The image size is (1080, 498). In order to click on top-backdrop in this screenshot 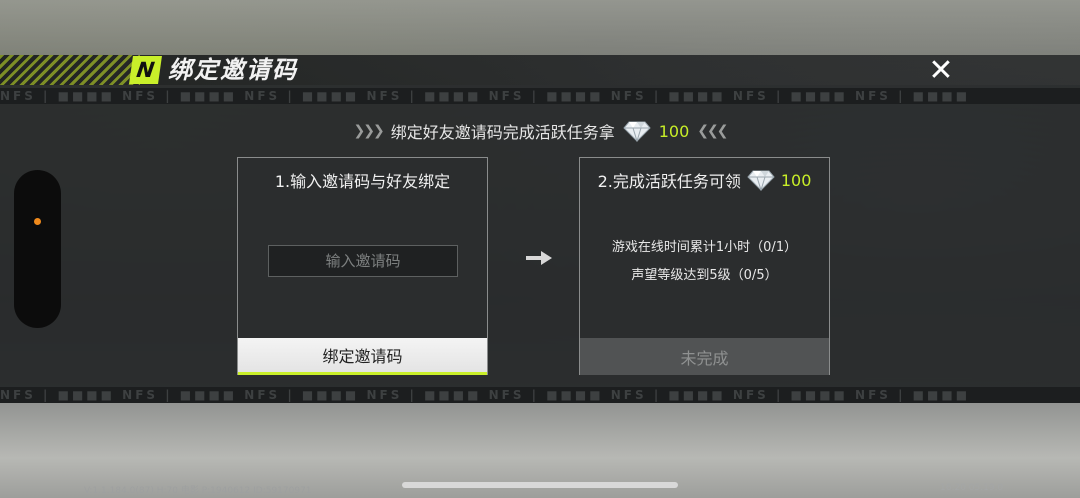, I will do `click(540, 27)`.